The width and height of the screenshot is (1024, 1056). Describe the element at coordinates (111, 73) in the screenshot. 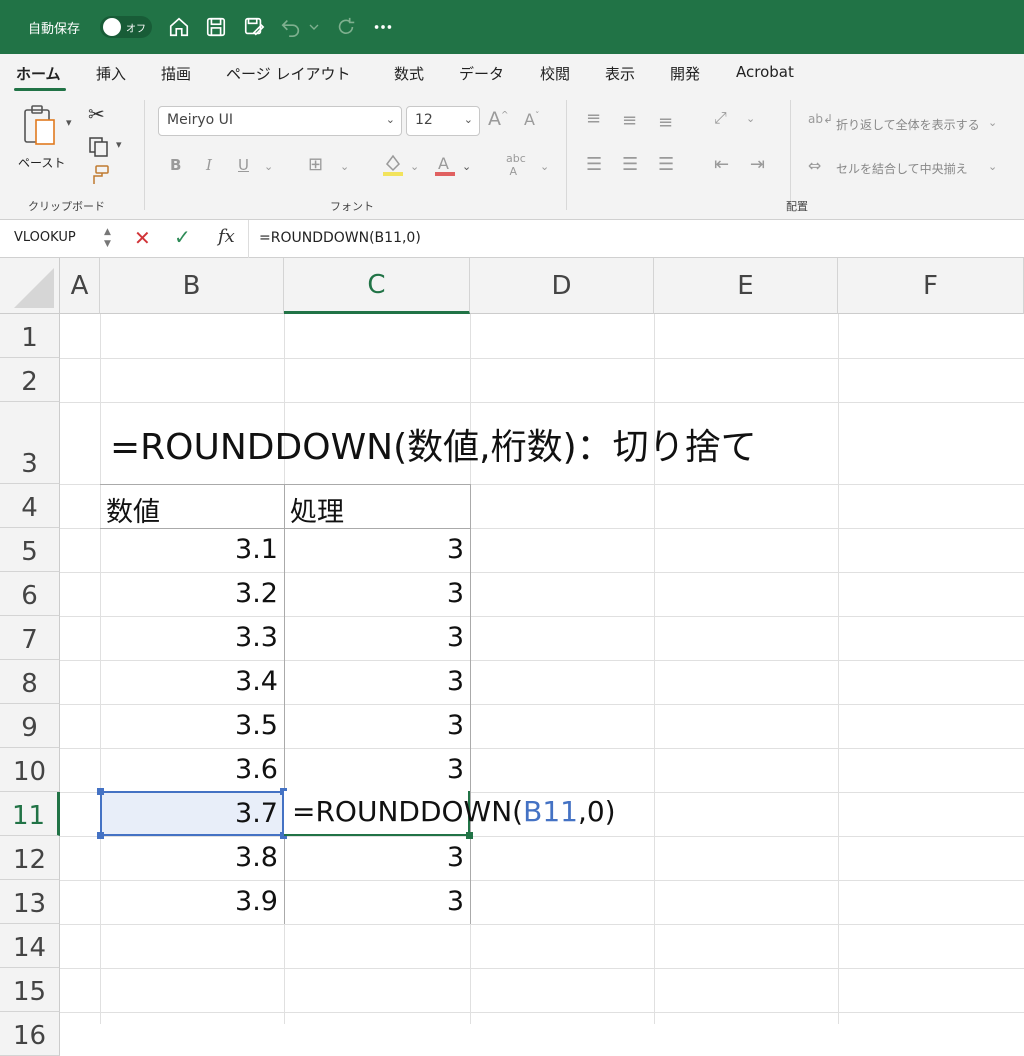

I see `tab-insert: 挿入` at that location.